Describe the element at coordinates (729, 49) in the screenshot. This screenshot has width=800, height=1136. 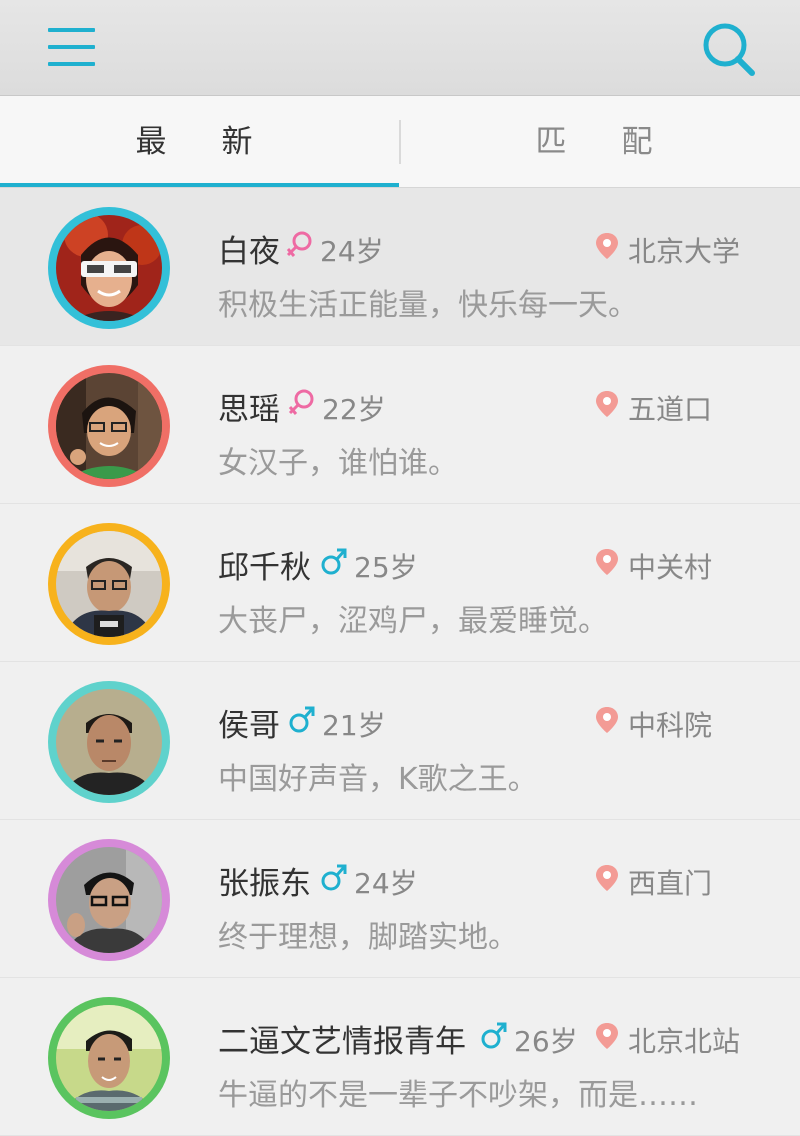
I see `search-icon` at that location.